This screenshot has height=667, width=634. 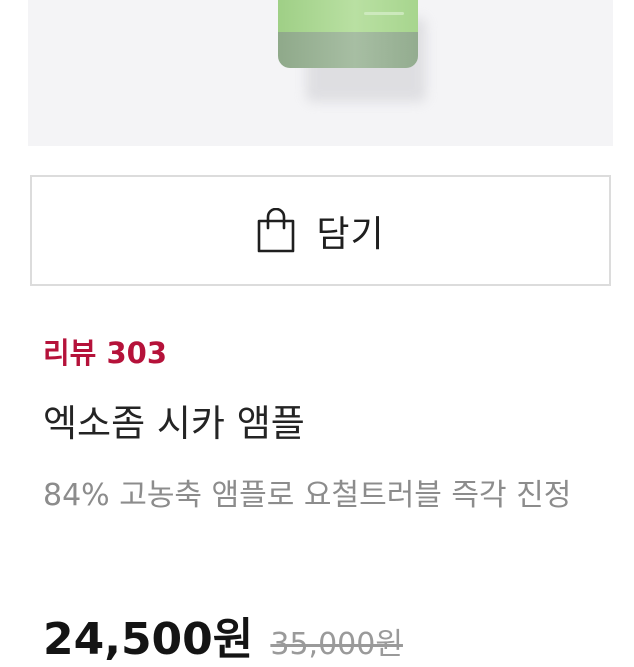 I want to click on original-price: 35,000원, so click(x=336, y=644).